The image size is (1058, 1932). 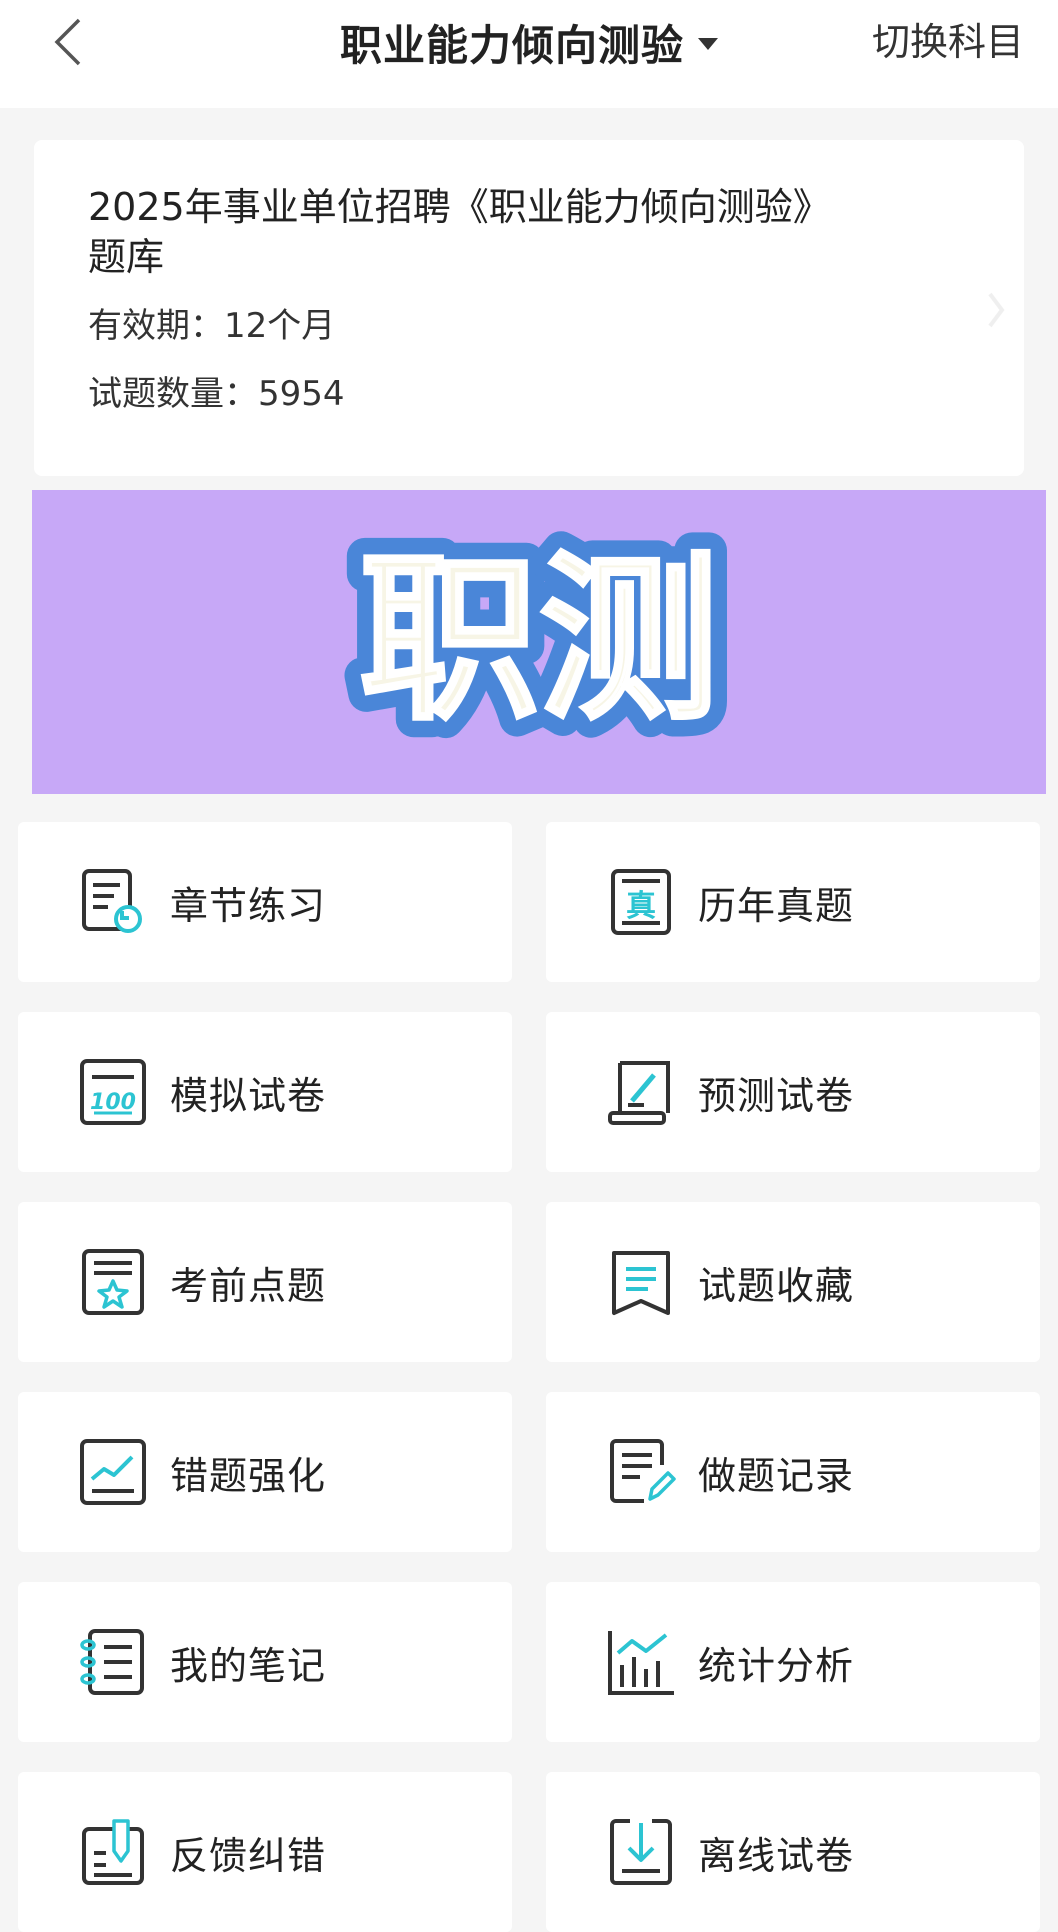 I want to click on menu-label: 做题记录, so click(x=776, y=1475).